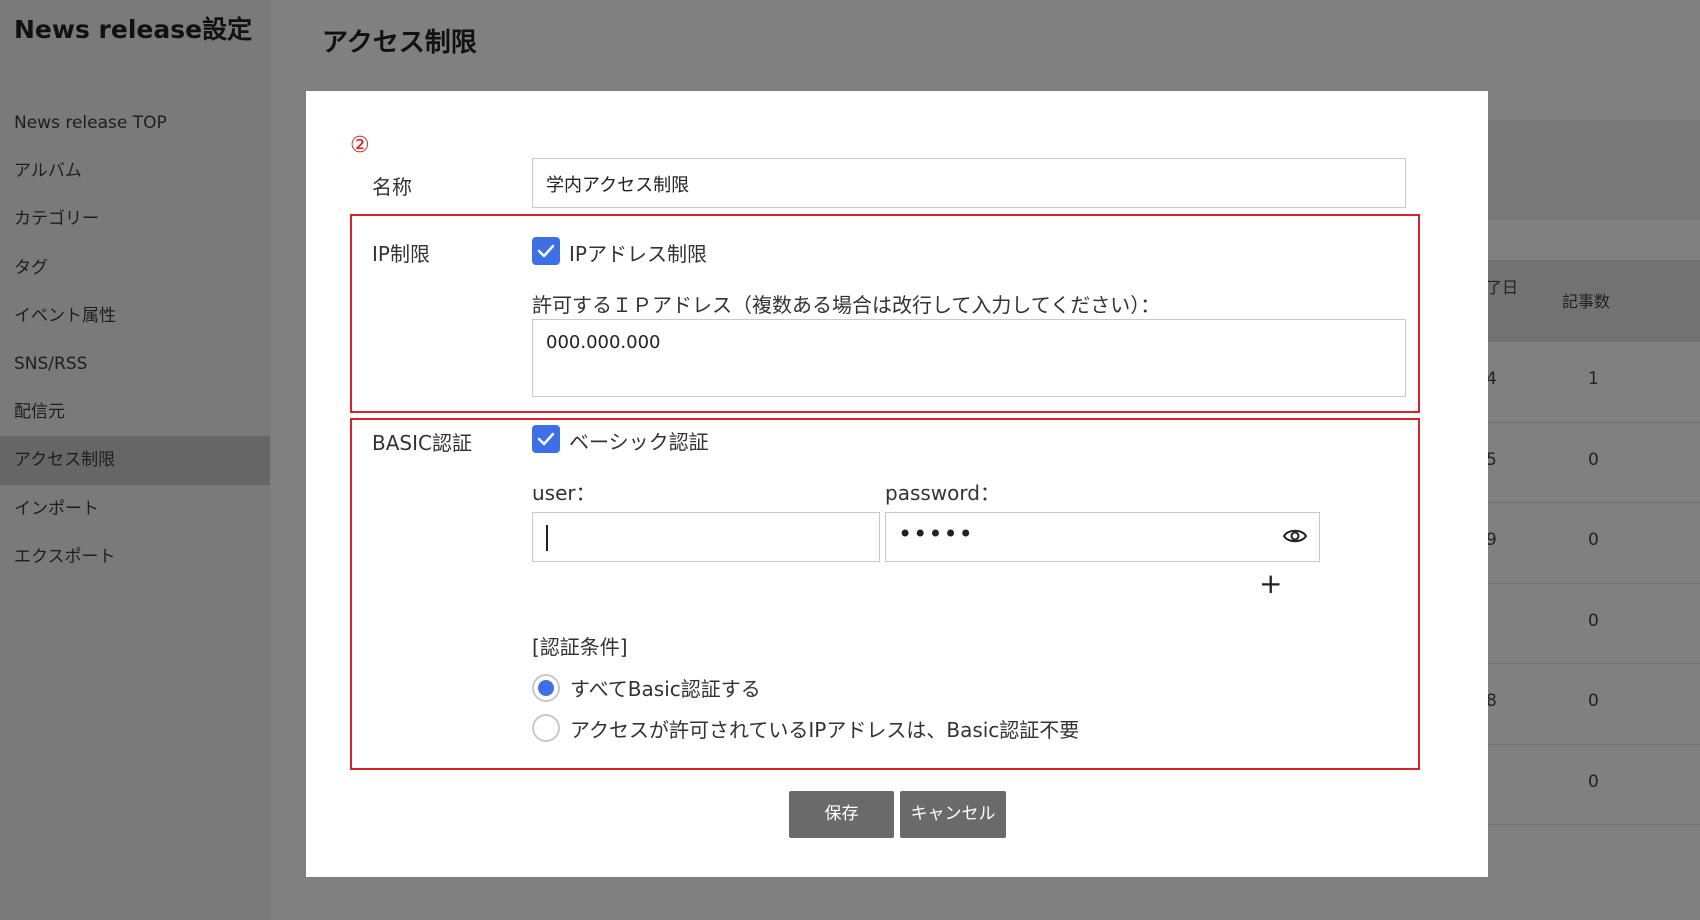 The height and width of the screenshot is (920, 1700). What do you see at coordinates (969, 183) in the screenshot?
I see `name-input: 学内アクセス制限` at bounding box center [969, 183].